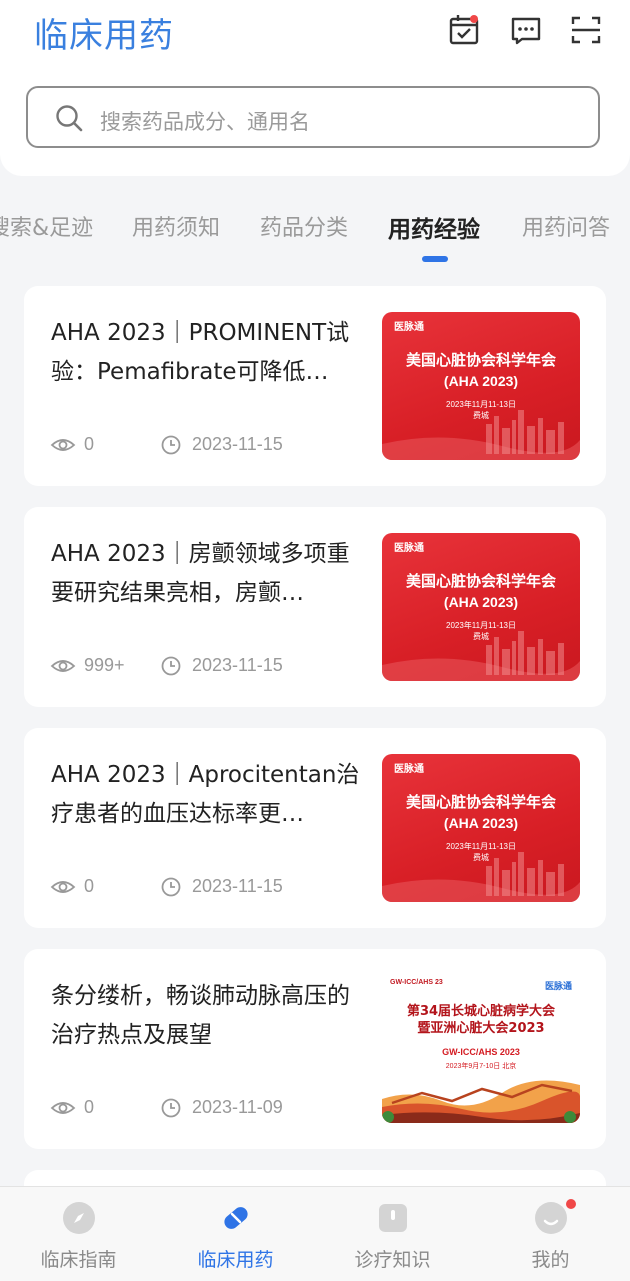 This screenshot has height=1281, width=630. Describe the element at coordinates (566, 226) in the screenshot. I see `tab-medication-qa: 用药问答` at that location.